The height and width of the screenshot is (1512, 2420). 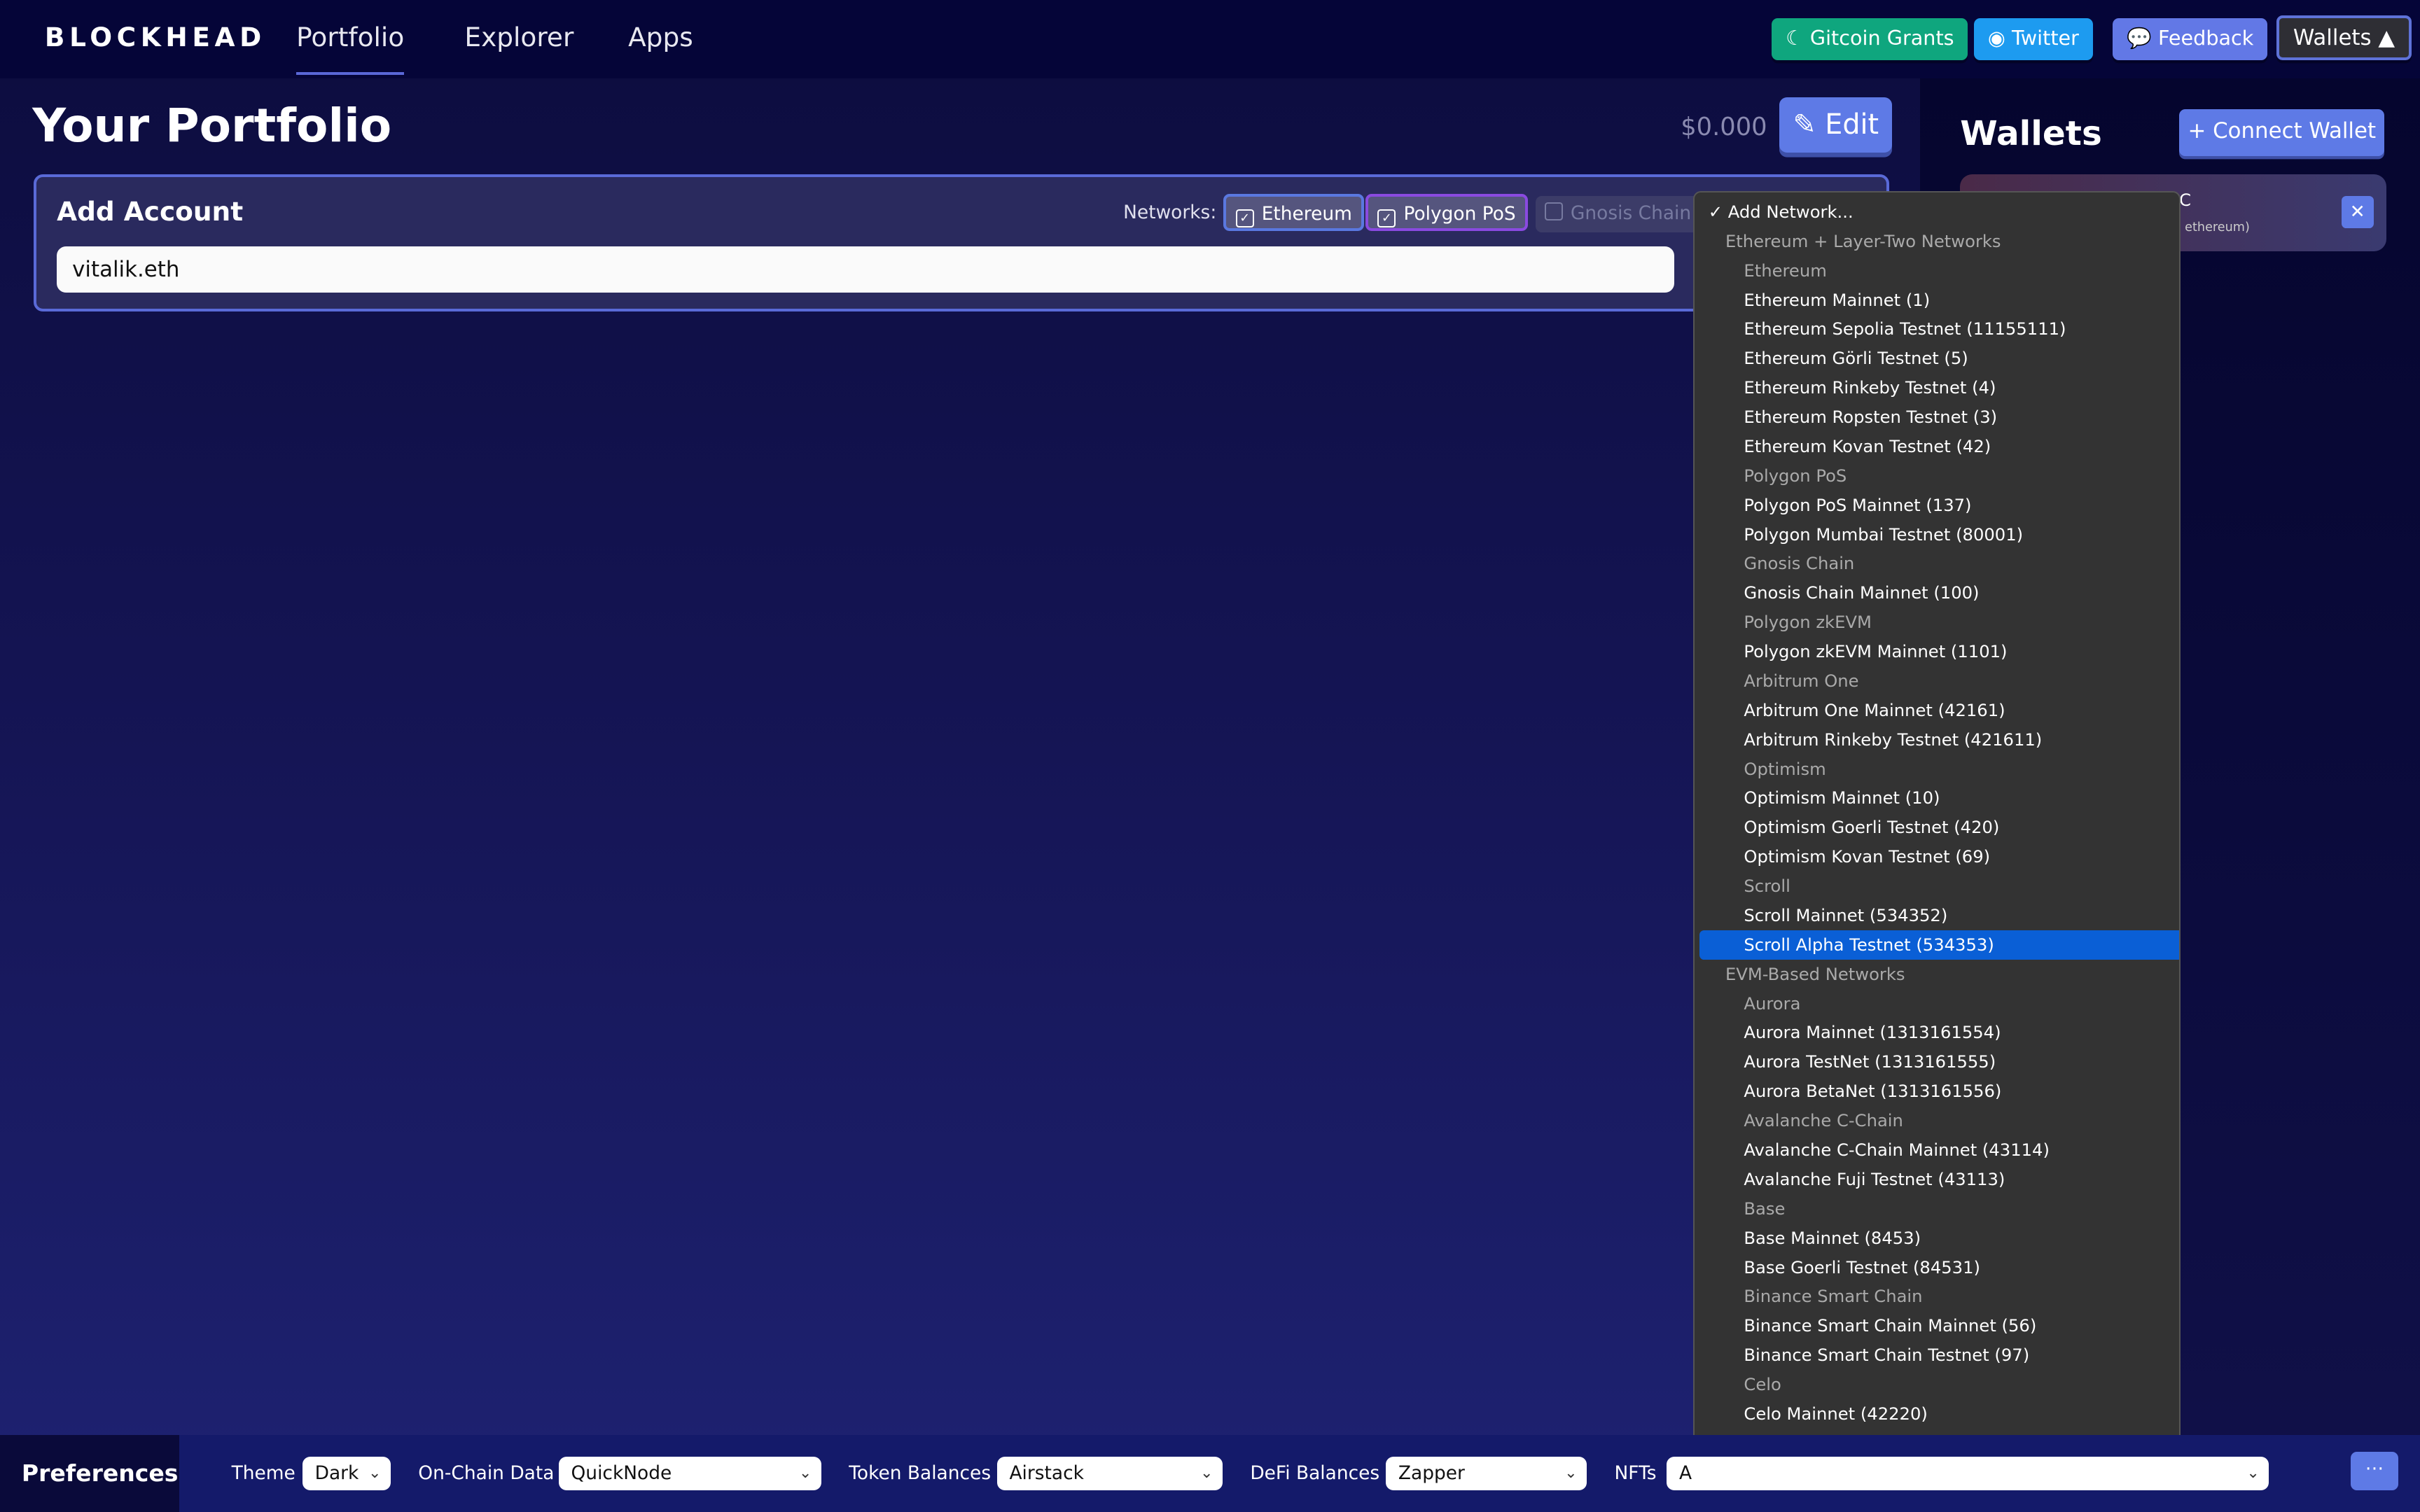 What do you see at coordinates (1798, 38) in the screenshot?
I see `gitcoin-icon: ☾` at bounding box center [1798, 38].